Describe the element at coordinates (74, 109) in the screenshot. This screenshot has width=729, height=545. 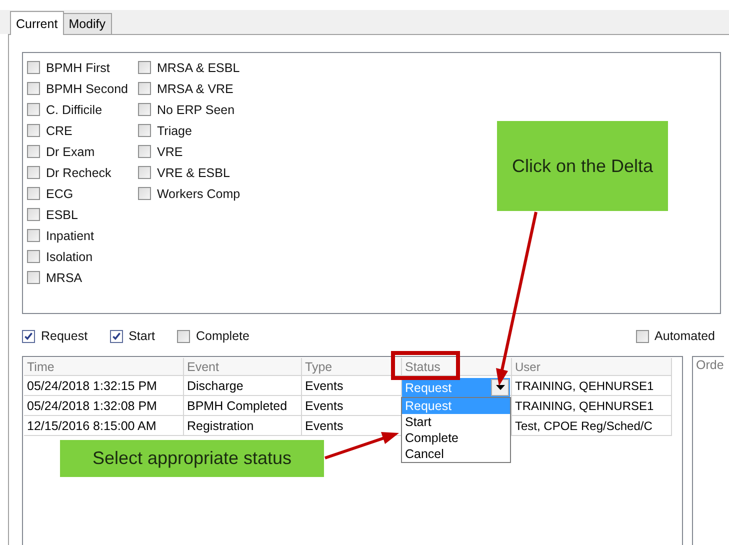
I see `checkbox-label: C. Difficile` at that location.